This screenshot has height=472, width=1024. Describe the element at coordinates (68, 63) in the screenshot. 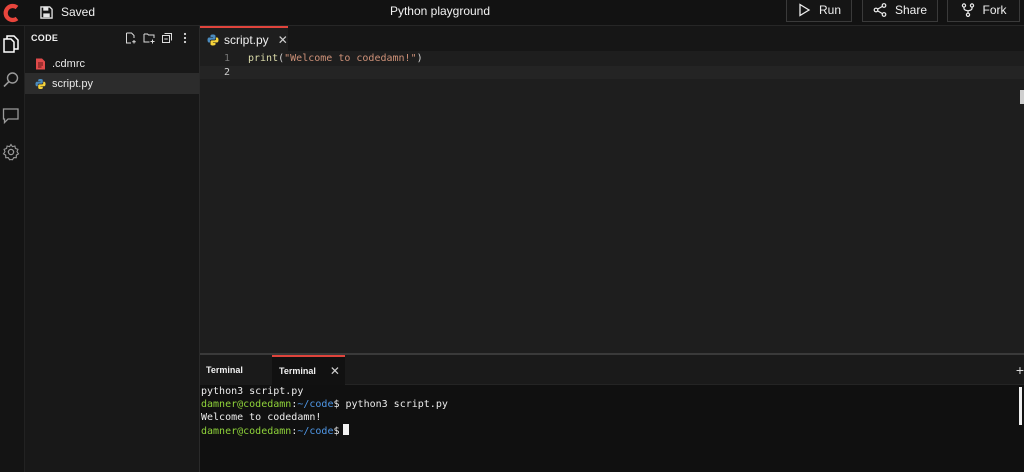

I see `file-name: .cdmrc` at that location.